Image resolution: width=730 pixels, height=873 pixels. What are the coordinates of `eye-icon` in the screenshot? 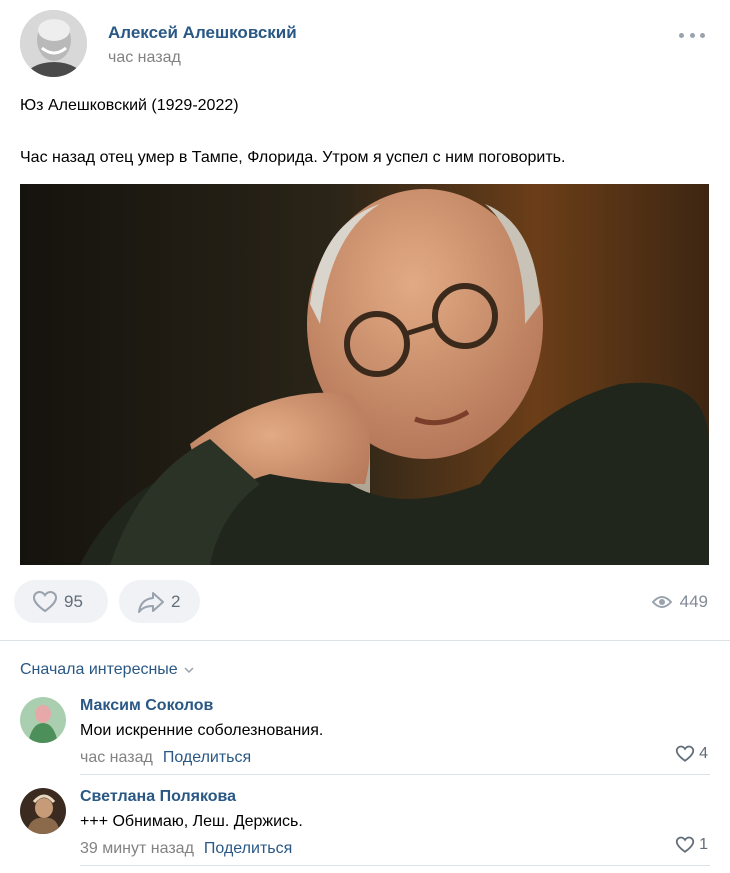 It's located at (661, 602).